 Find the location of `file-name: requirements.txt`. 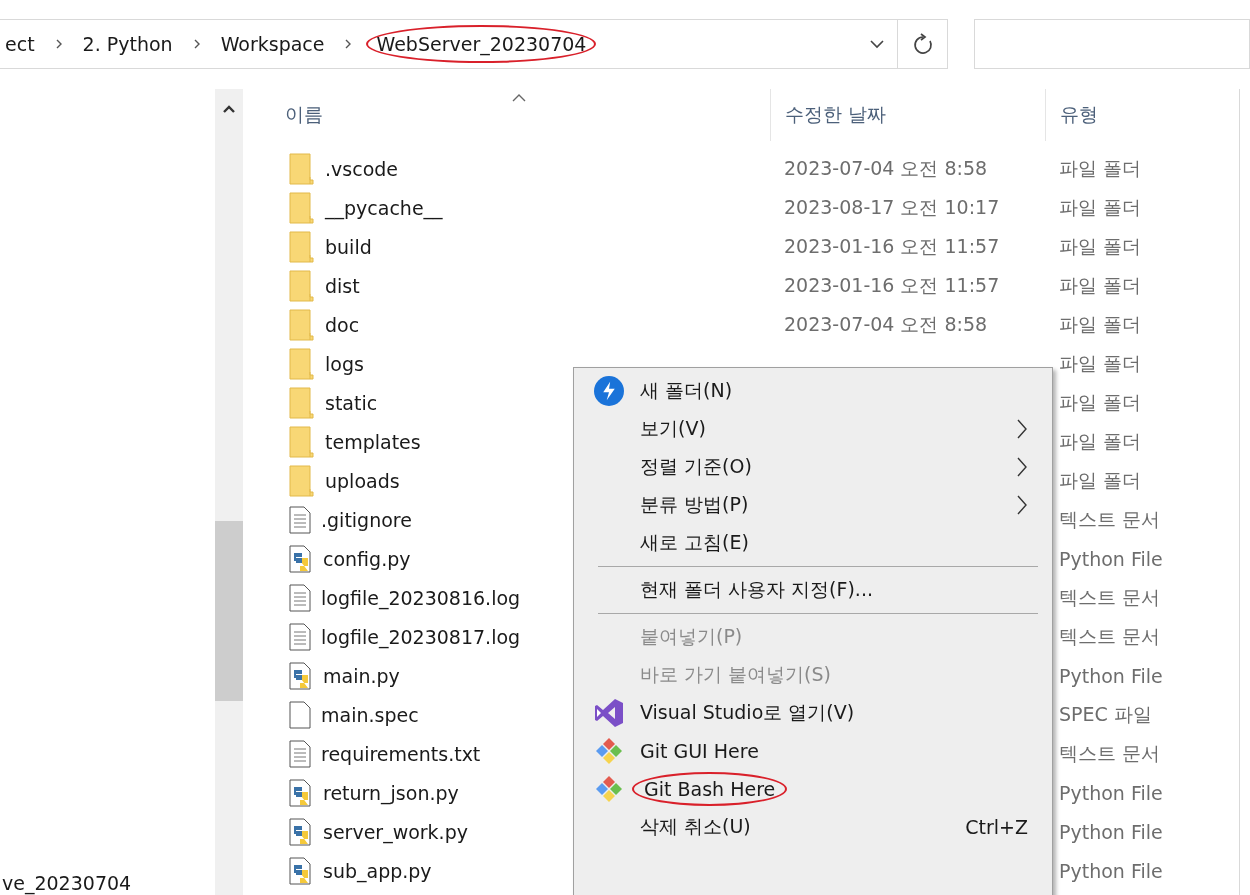

file-name: requirements.txt is located at coordinates (401, 753).